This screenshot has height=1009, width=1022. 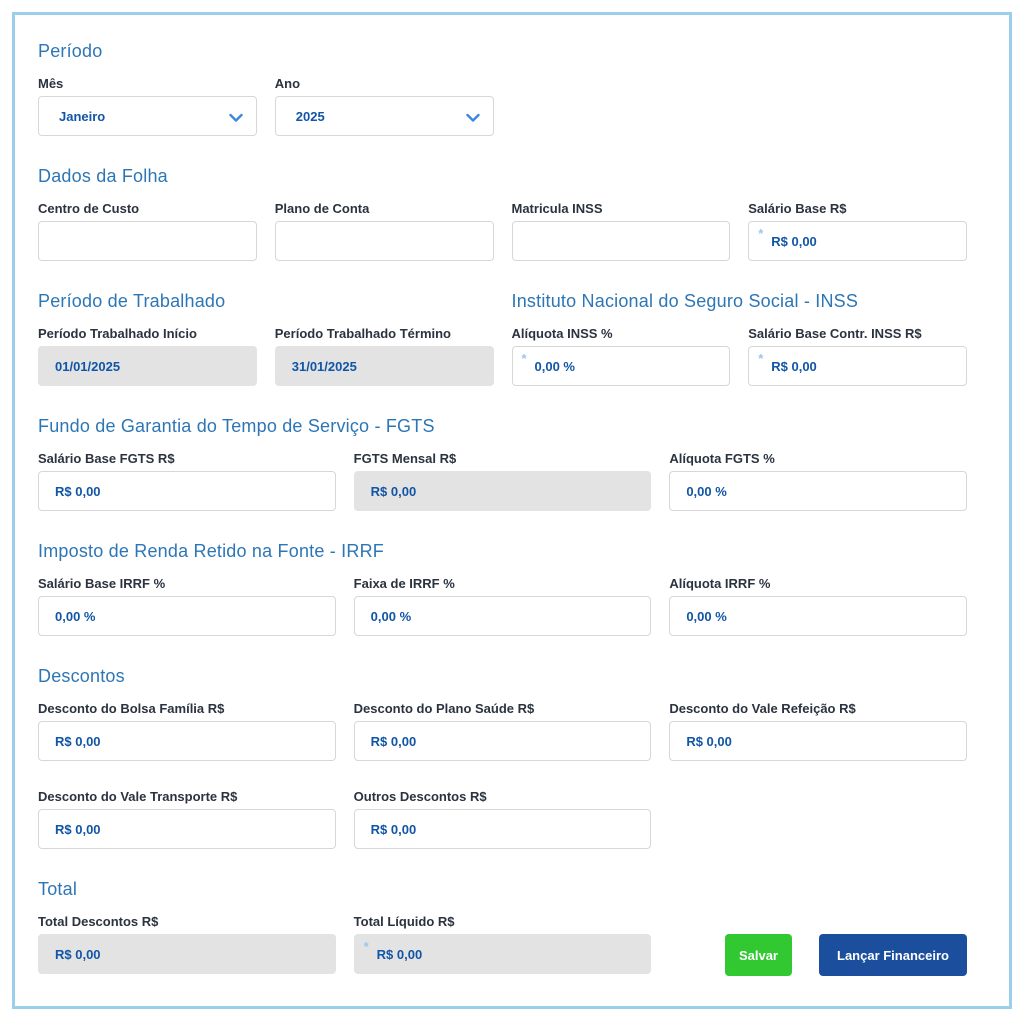 What do you see at coordinates (404, 583) in the screenshot?
I see `faixa-irrf-label: Faixa de IRRF %` at bounding box center [404, 583].